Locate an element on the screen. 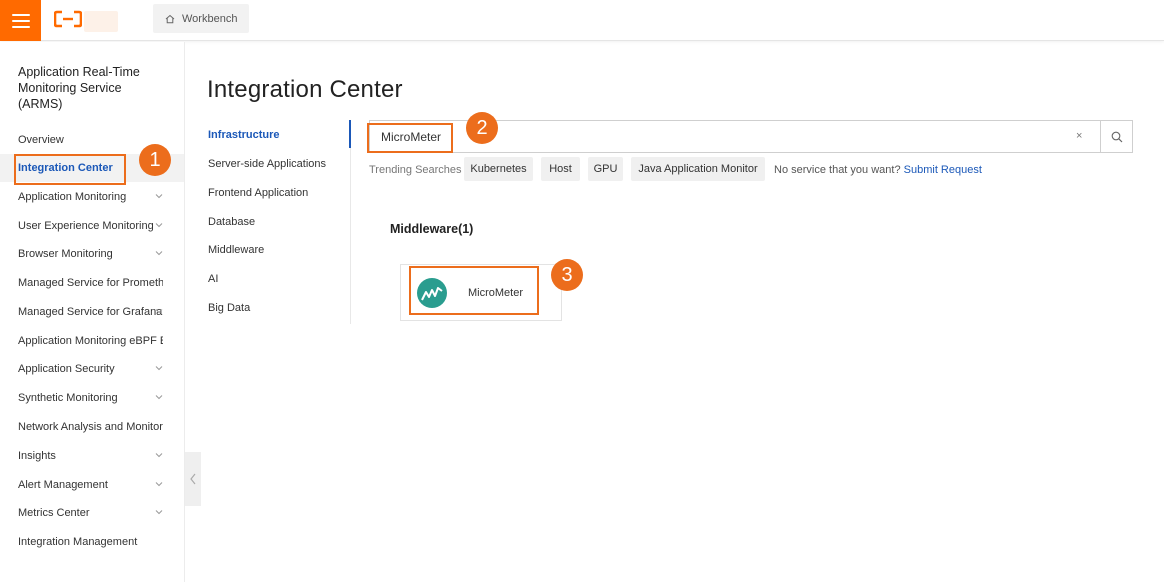 Image resolution: width=1164 pixels, height=582 pixels. sidebar-item-integration-management: Integration Management is located at coordinates (92, 542).